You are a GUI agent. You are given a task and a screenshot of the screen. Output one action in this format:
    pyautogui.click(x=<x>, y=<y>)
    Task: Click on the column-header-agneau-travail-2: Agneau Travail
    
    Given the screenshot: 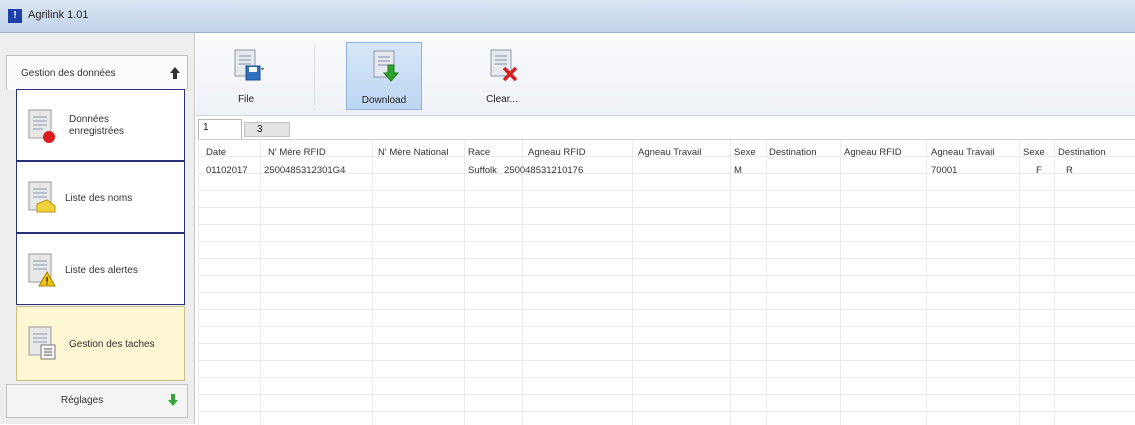 What is the action you would take?
    pyautogui.click(x=962, y=152)
    